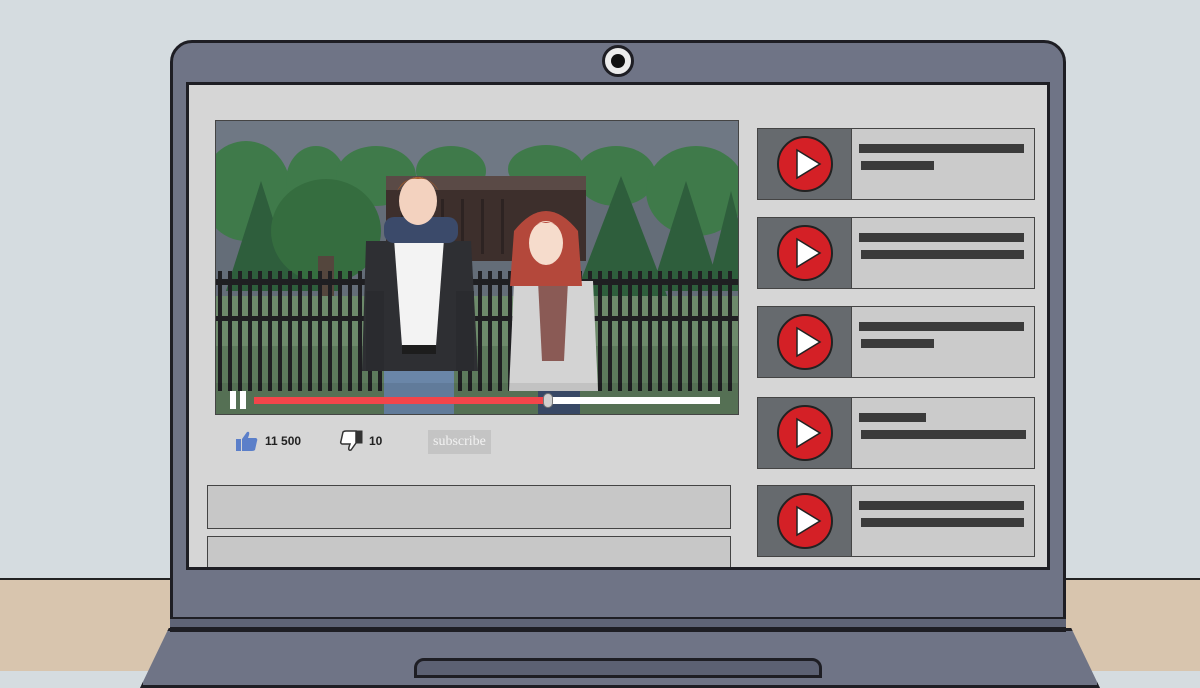  What do you see at coordinates (238, 400) in the screenshot?
I see `pause-button` at bounding box center [238, 400].